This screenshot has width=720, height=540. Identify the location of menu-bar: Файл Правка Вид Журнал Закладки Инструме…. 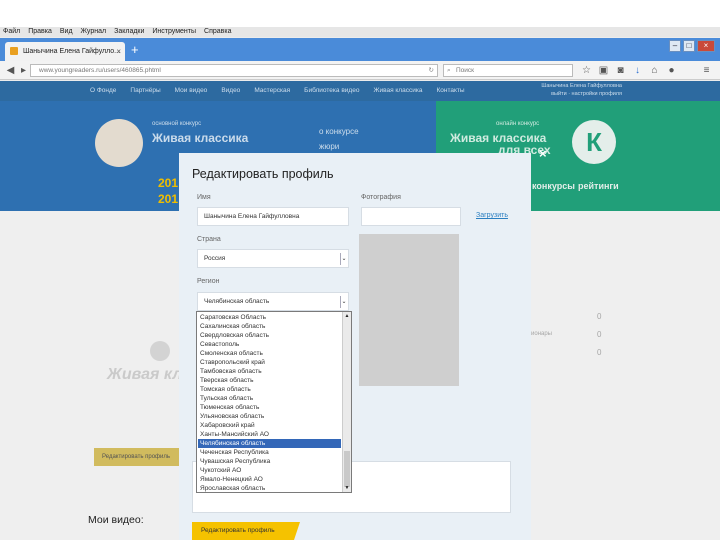
(360, 32).